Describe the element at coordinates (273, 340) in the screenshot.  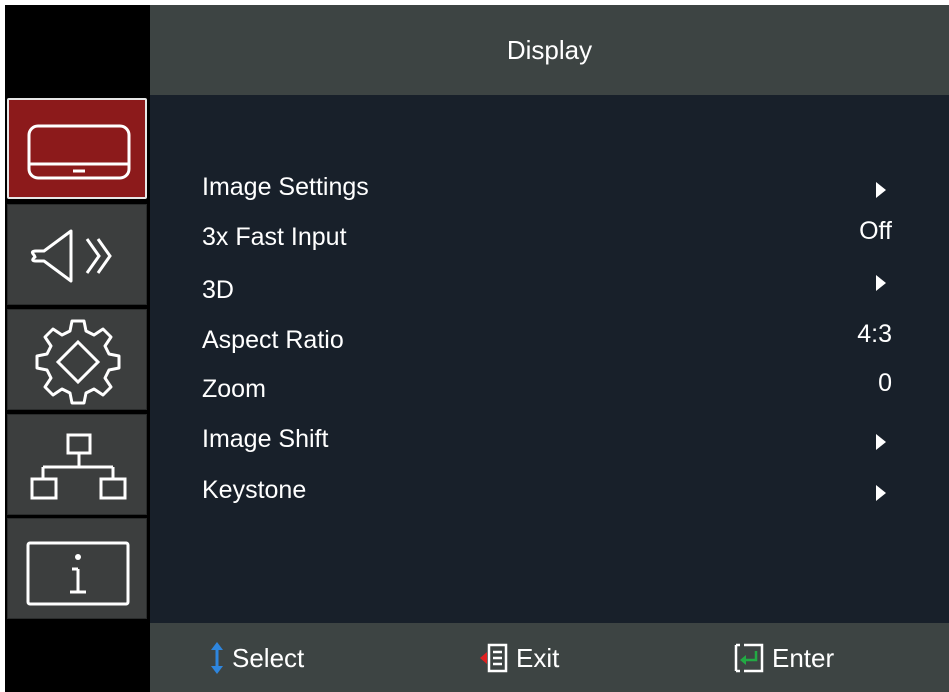
I see `menu-item-label: Aspect Ratio` at that location.